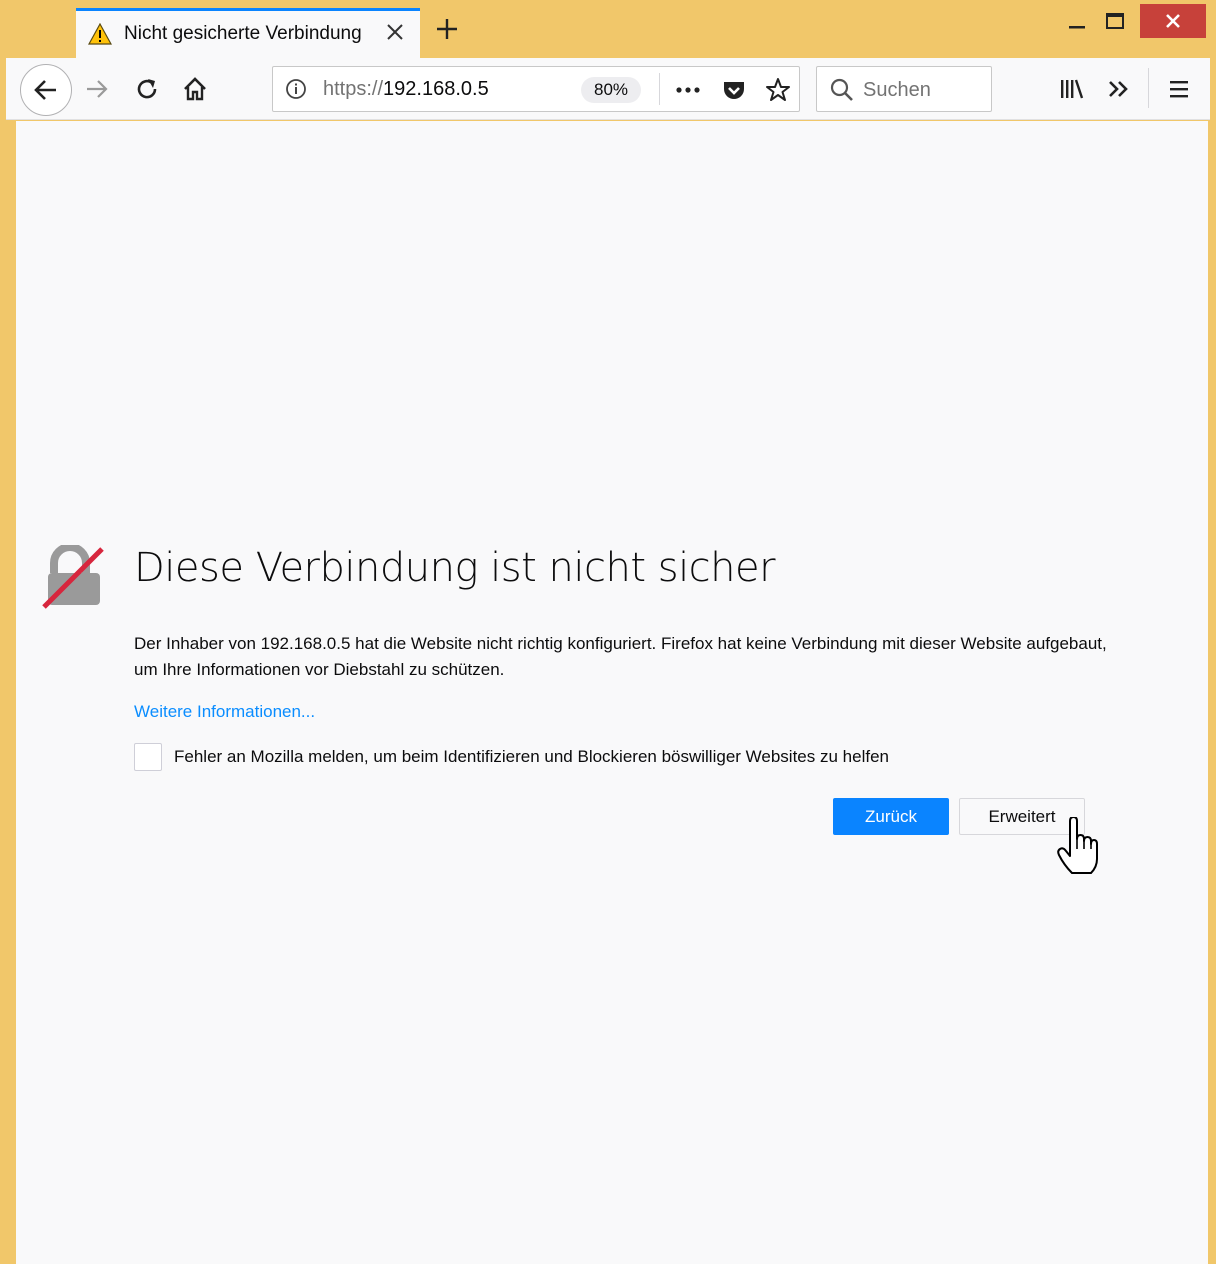 The height and width of the screenshot is (1264, 1216). Describe the element at coordinates (1119, 89) in the screenshot. I see `overflow-chevron-icon` at that location.